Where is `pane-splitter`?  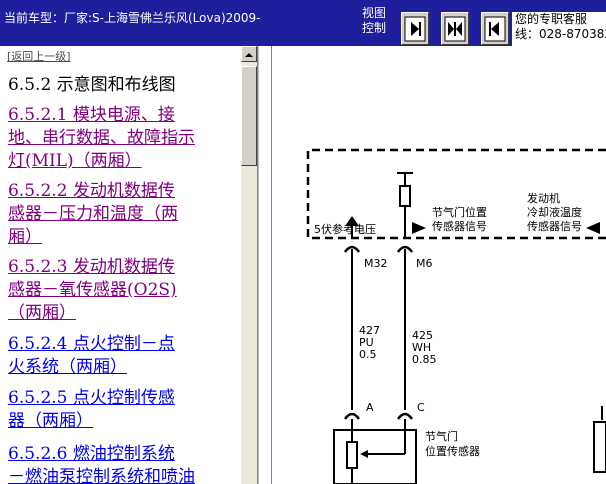 pane-splitter is located at coordinates (265, 265).